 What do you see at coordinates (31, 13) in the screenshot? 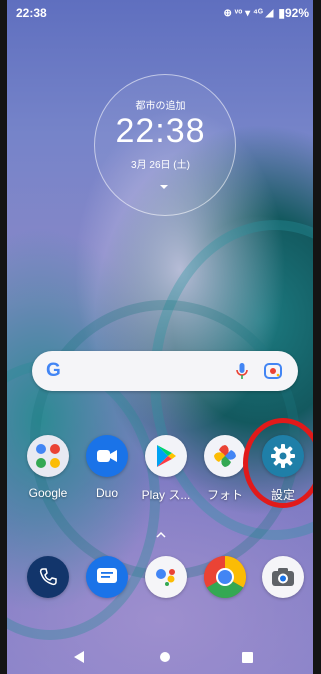
I see `status-time: 22:38` at bounding box center [31, 13].